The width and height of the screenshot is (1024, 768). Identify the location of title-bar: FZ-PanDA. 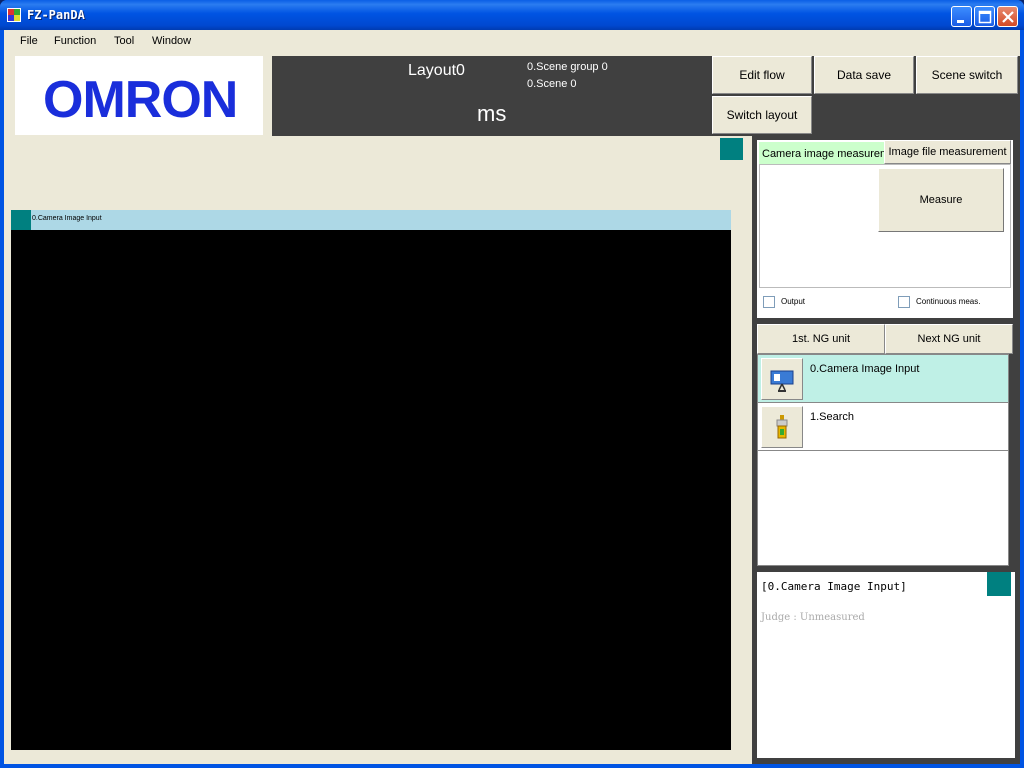
(512, 15).